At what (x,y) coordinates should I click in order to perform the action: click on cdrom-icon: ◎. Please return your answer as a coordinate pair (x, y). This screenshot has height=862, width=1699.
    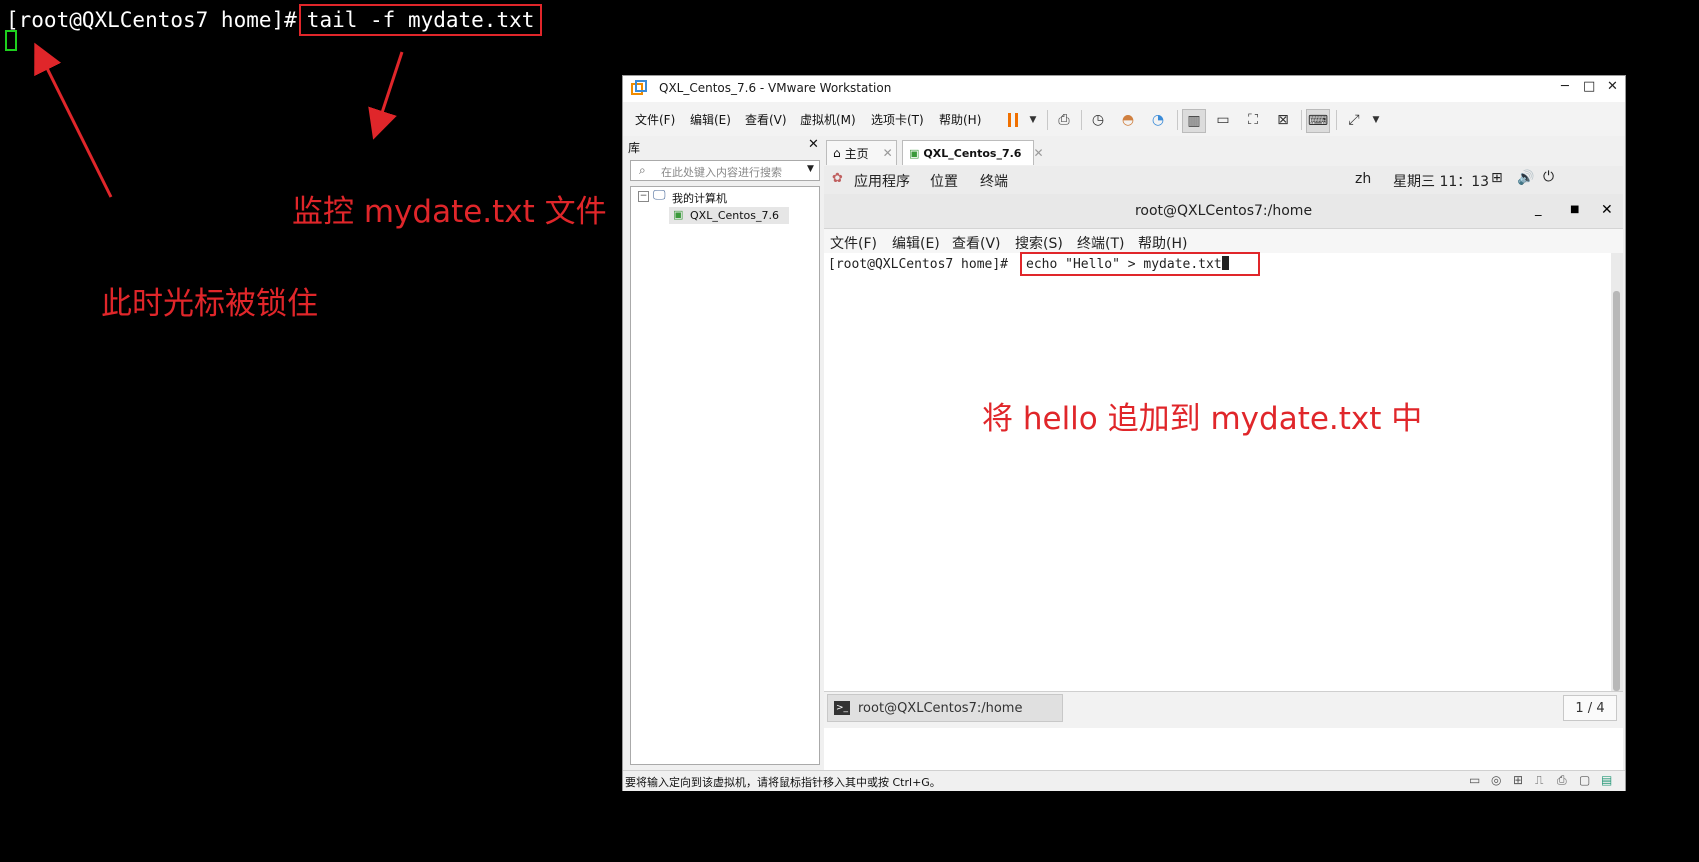
    Looking at the image, I should click on (1496, 780).